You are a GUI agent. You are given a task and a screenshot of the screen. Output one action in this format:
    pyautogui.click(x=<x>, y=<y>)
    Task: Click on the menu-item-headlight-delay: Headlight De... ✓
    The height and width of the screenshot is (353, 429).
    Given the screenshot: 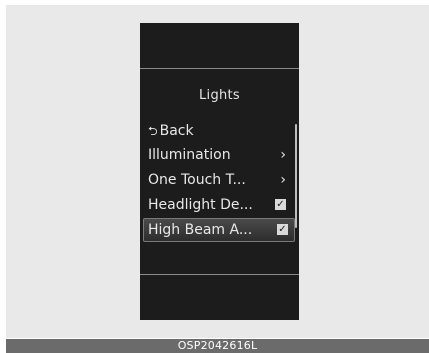 What is the action you would take?
    pyautogui.click(x=218, y=205)
    